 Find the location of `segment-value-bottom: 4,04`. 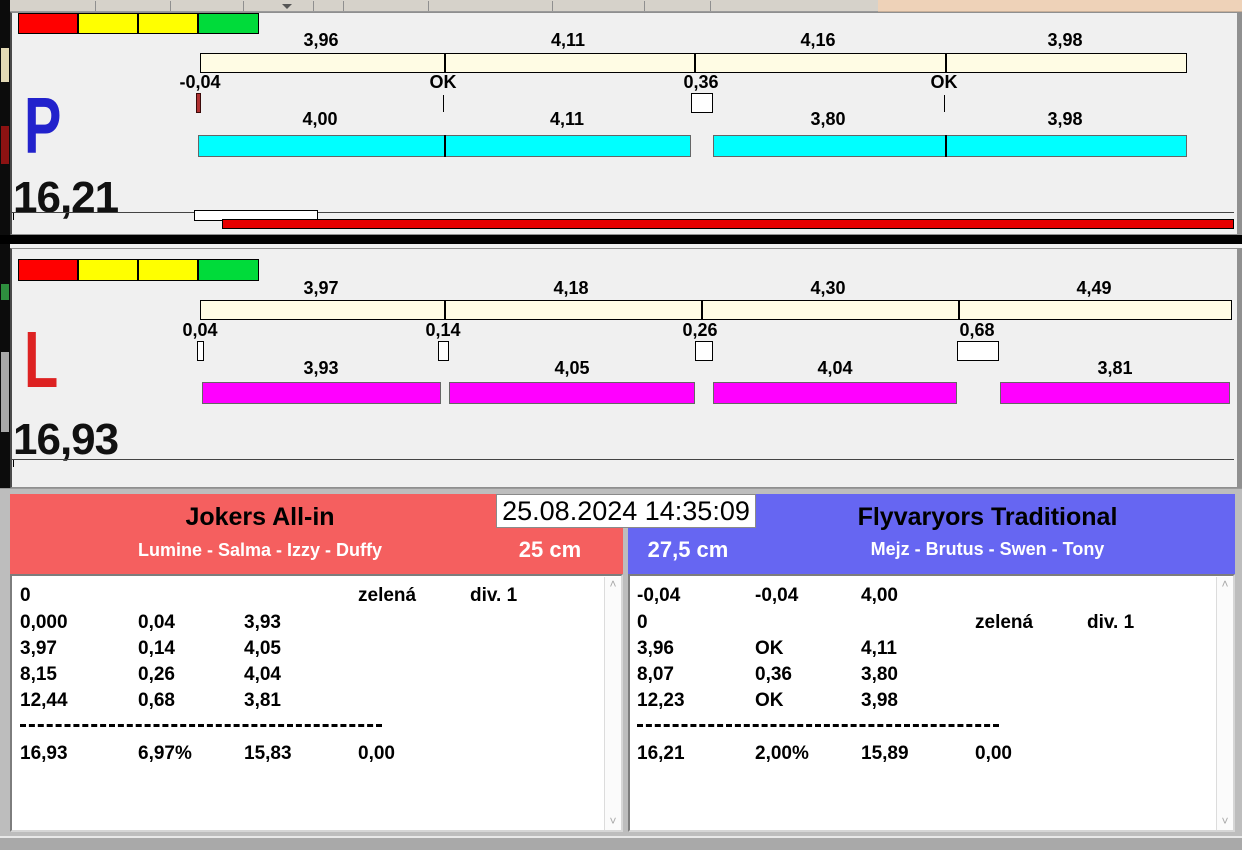

segment-value-bottom: 4,04 is located at coordinates (835, 368).